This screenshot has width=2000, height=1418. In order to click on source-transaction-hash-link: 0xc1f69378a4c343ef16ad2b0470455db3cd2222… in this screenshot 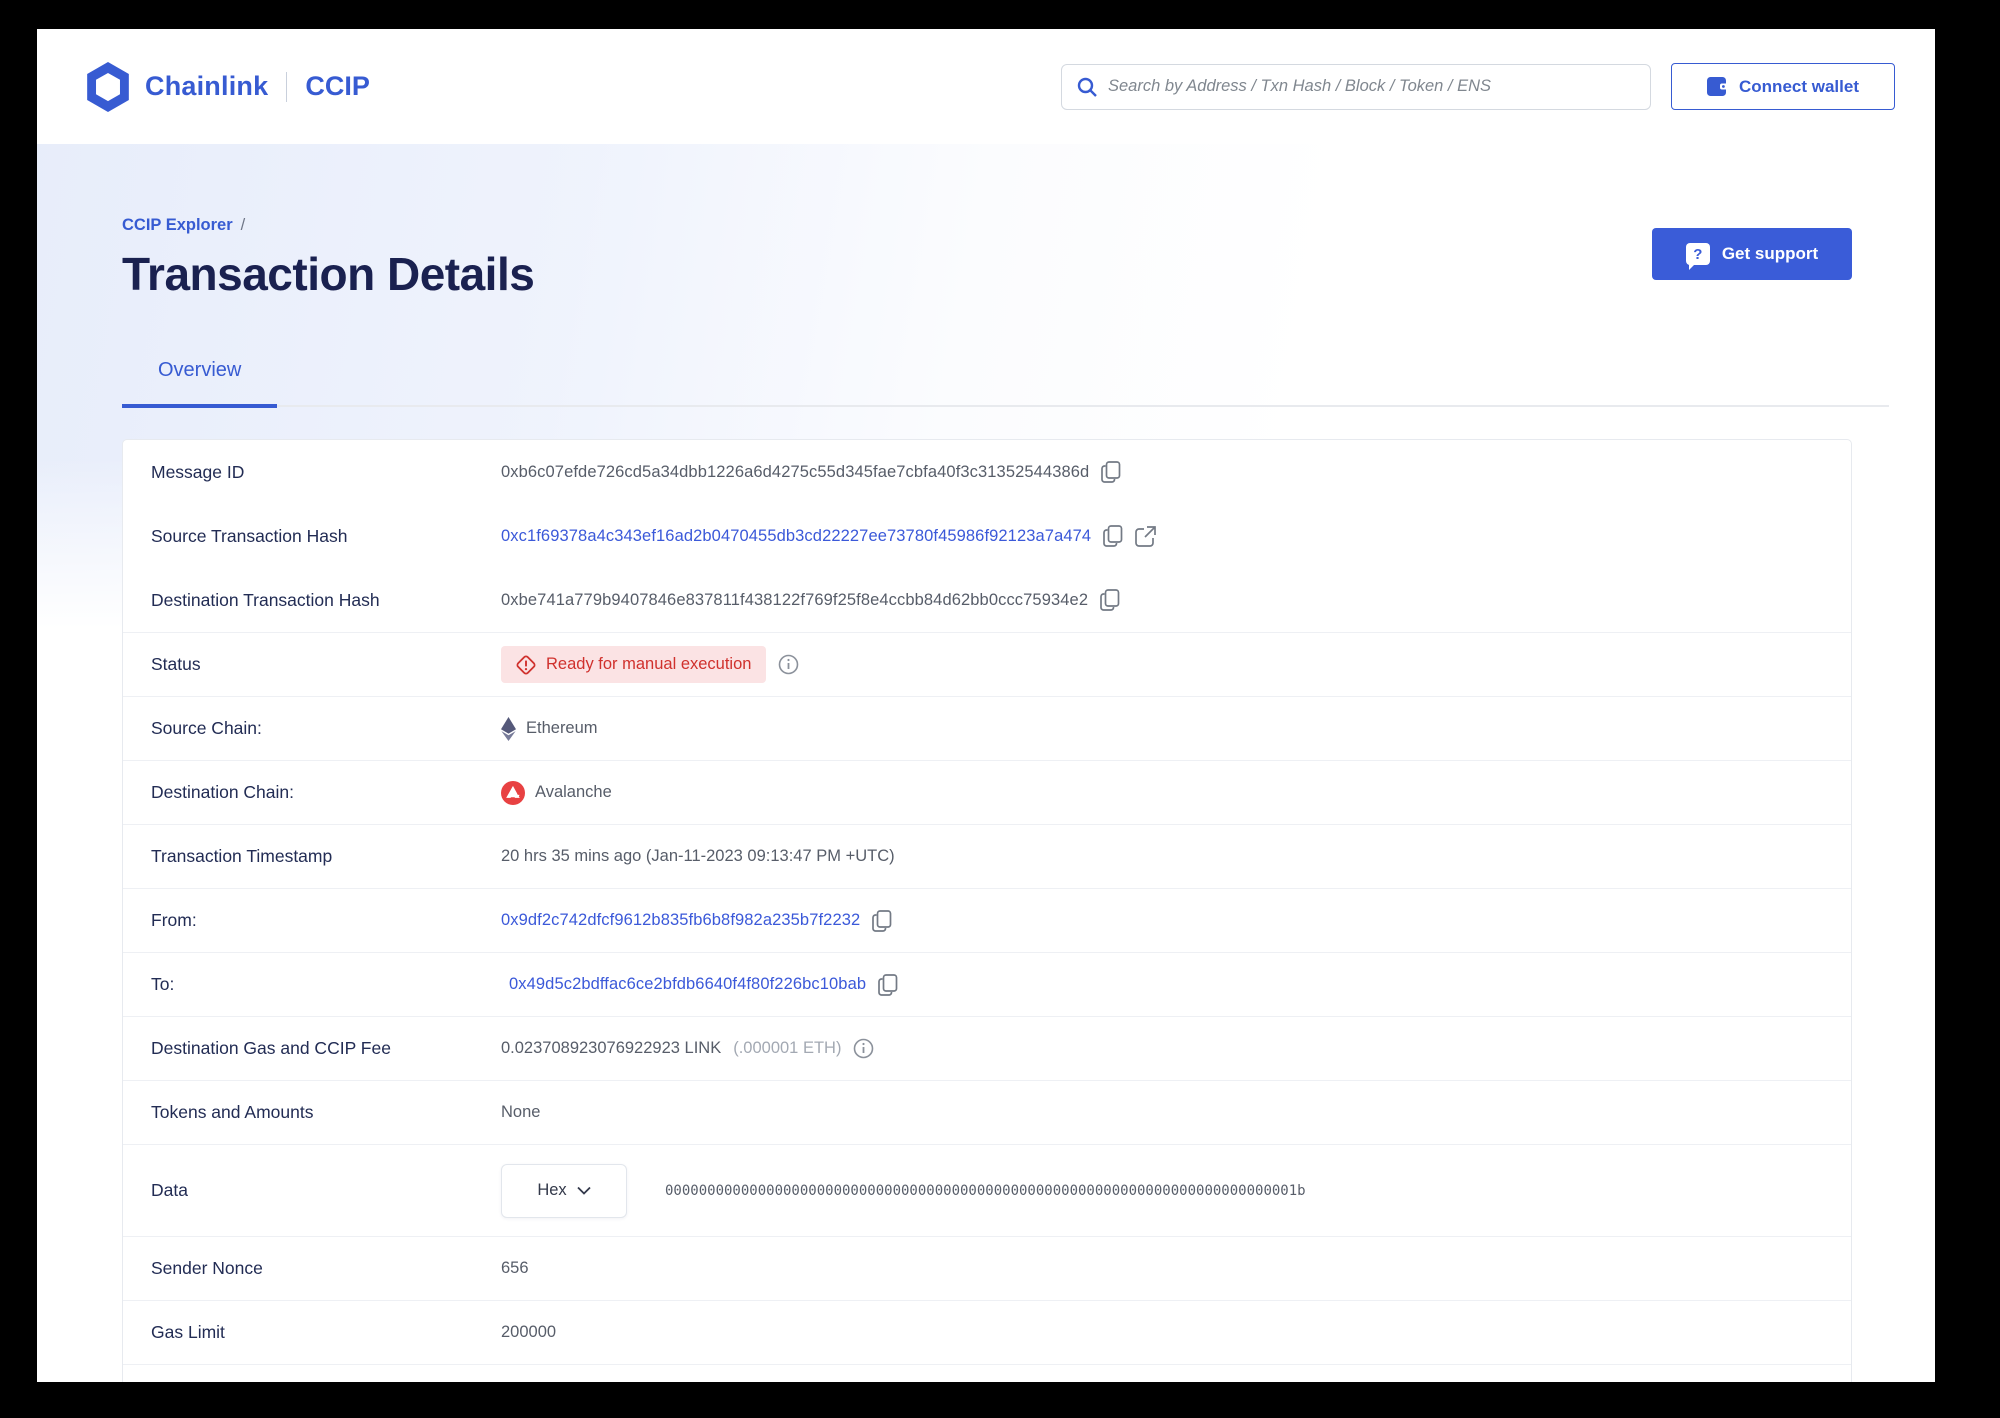, I will do `click(796, 536)`.